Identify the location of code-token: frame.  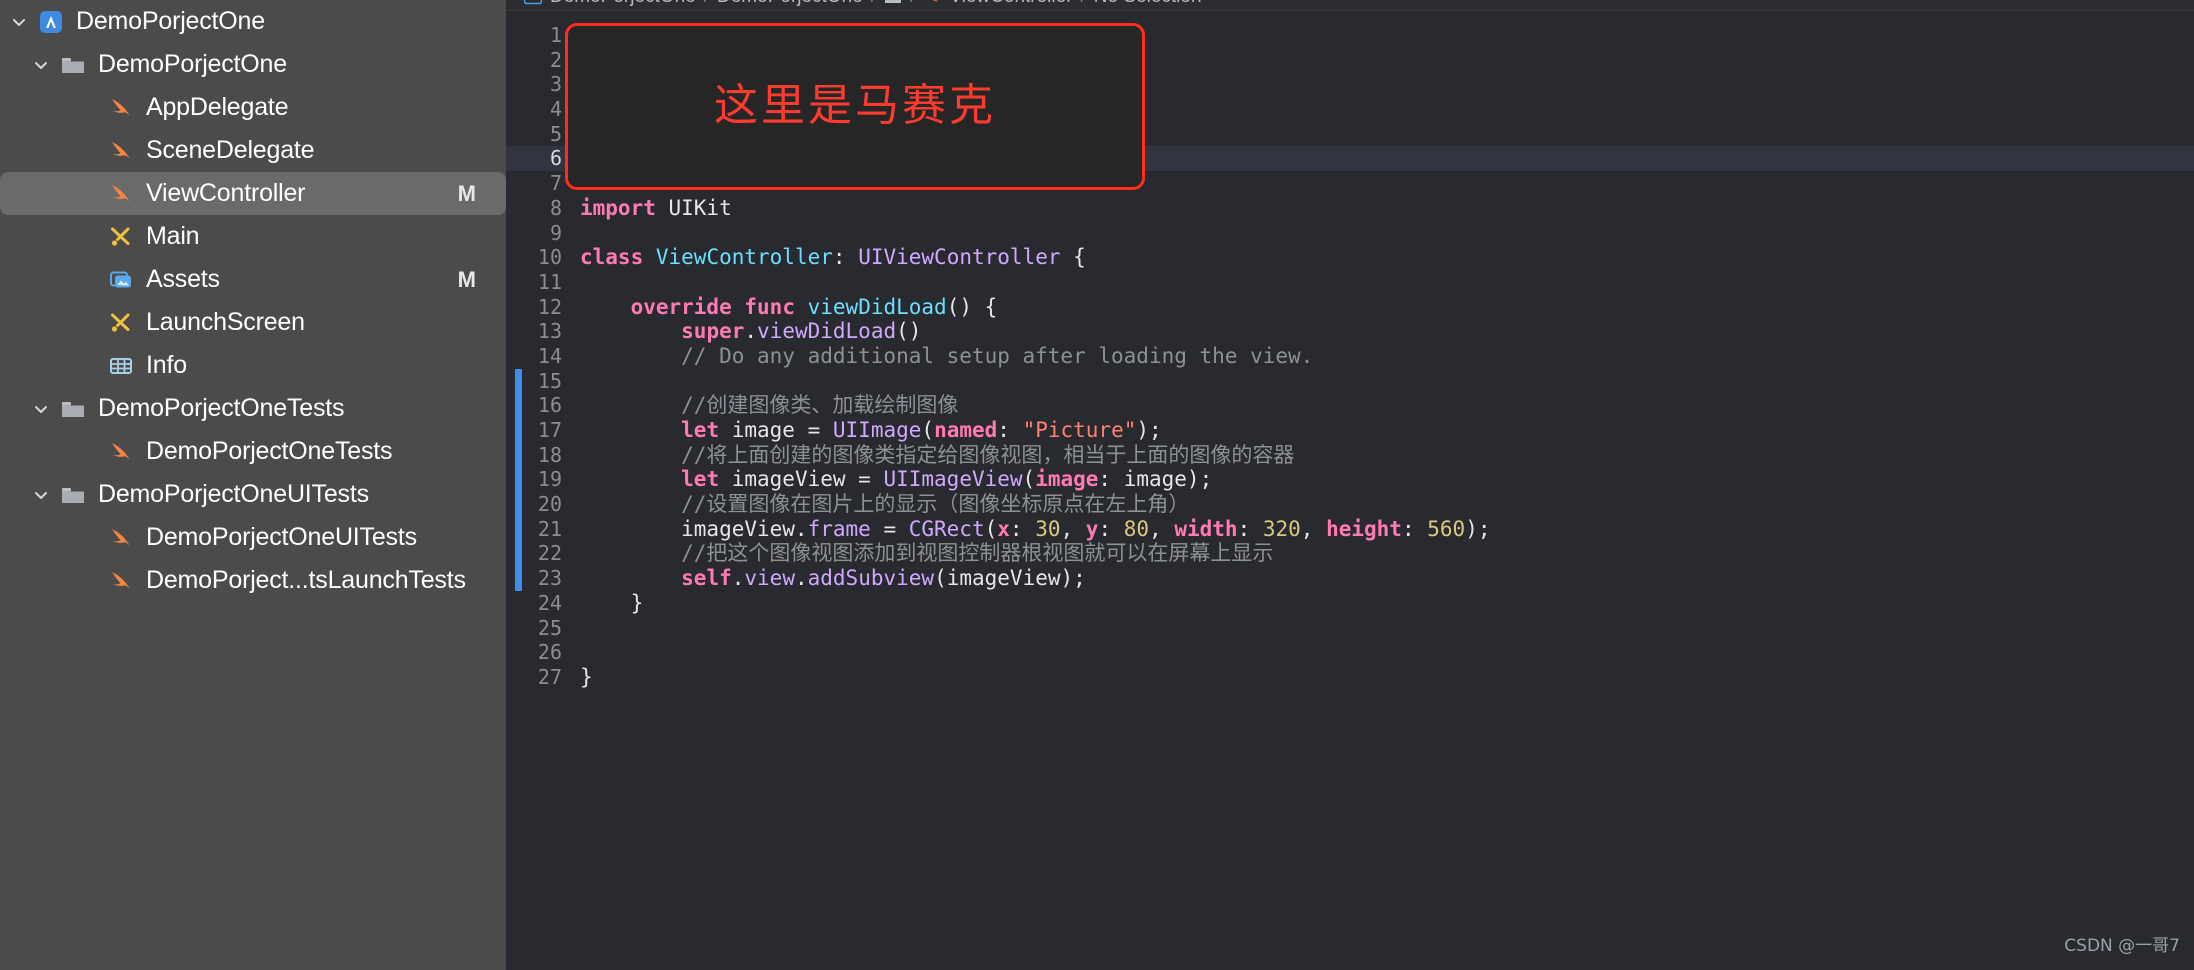
(839, 528).